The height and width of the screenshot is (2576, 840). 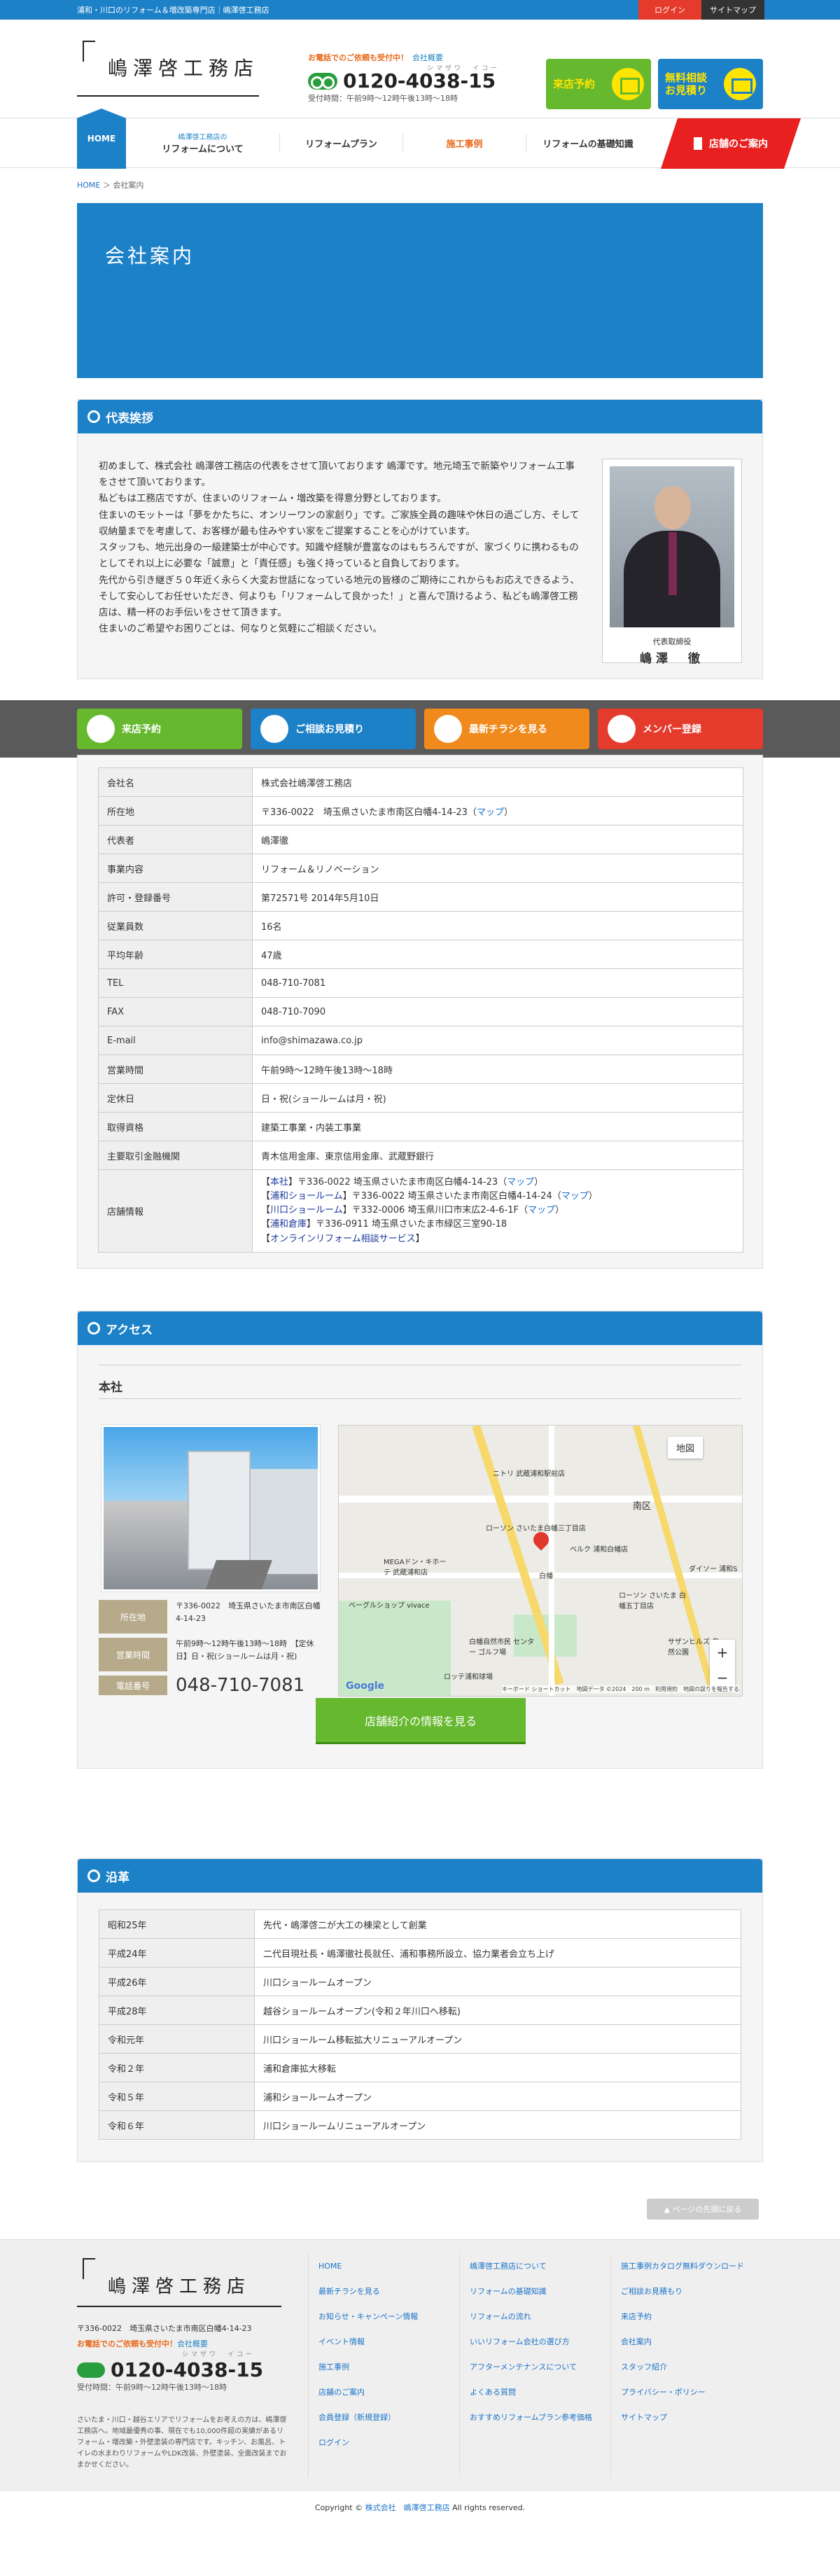 What do you see at coordinates (420, 2125) in the screenshot?
I see `table-row: 令和６年 川口ショールームリニューアルオープン` at bounding box center [420, 2125].